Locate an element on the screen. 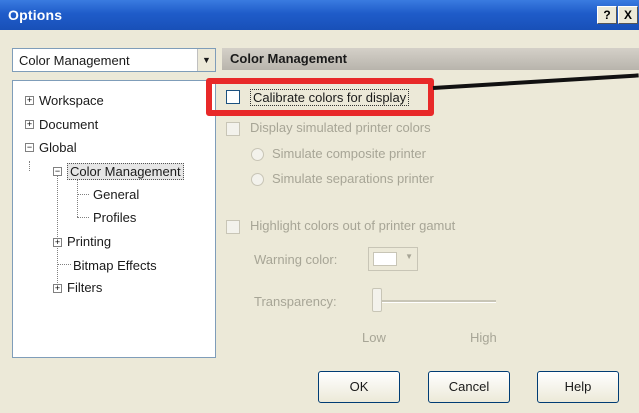 This screenshot has width=639, height=413. tree-item-filters: Filters is located at coordinates (84, 287).